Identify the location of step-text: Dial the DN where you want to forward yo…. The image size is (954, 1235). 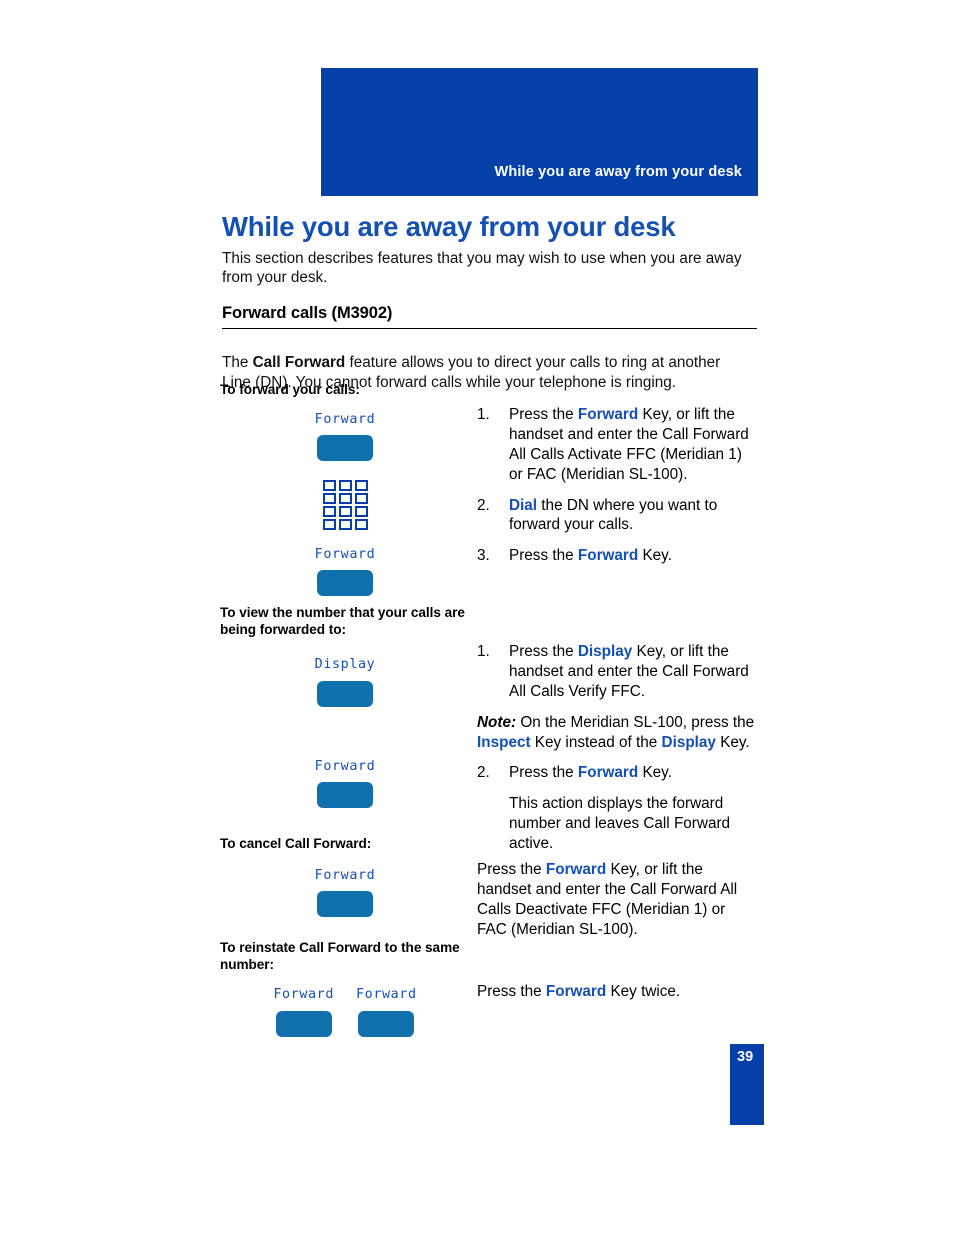
(613, 515).